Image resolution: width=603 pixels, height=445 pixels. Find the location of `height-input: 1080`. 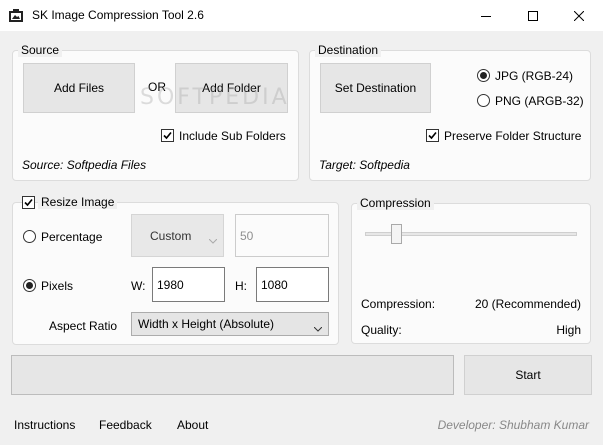

height-input: 1080 is located at coordinates (292, 284).